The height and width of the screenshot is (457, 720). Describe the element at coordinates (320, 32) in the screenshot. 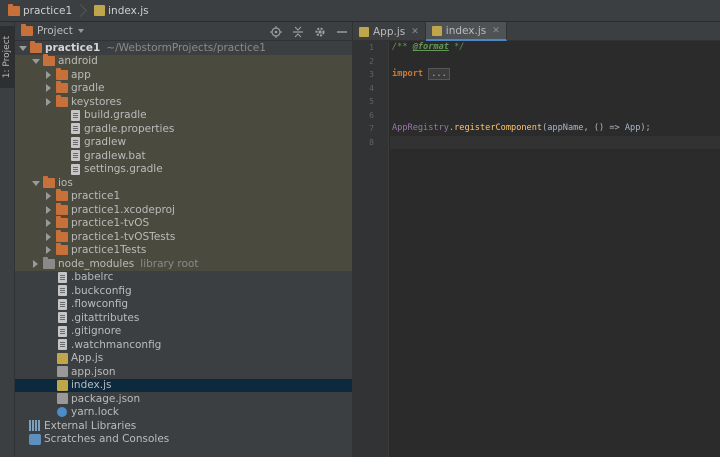

I see `gear-icon` at that location.